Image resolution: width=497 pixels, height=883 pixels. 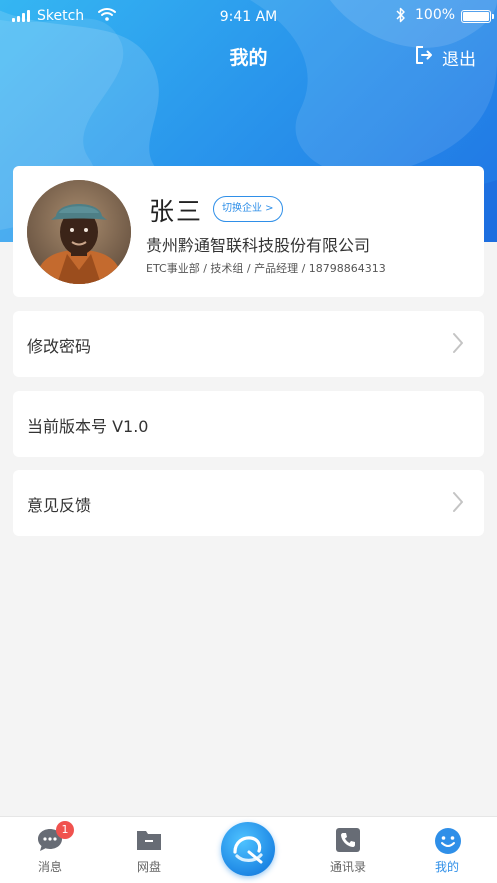 I want to click on user-name: 张三, so click(x=176, y=211).